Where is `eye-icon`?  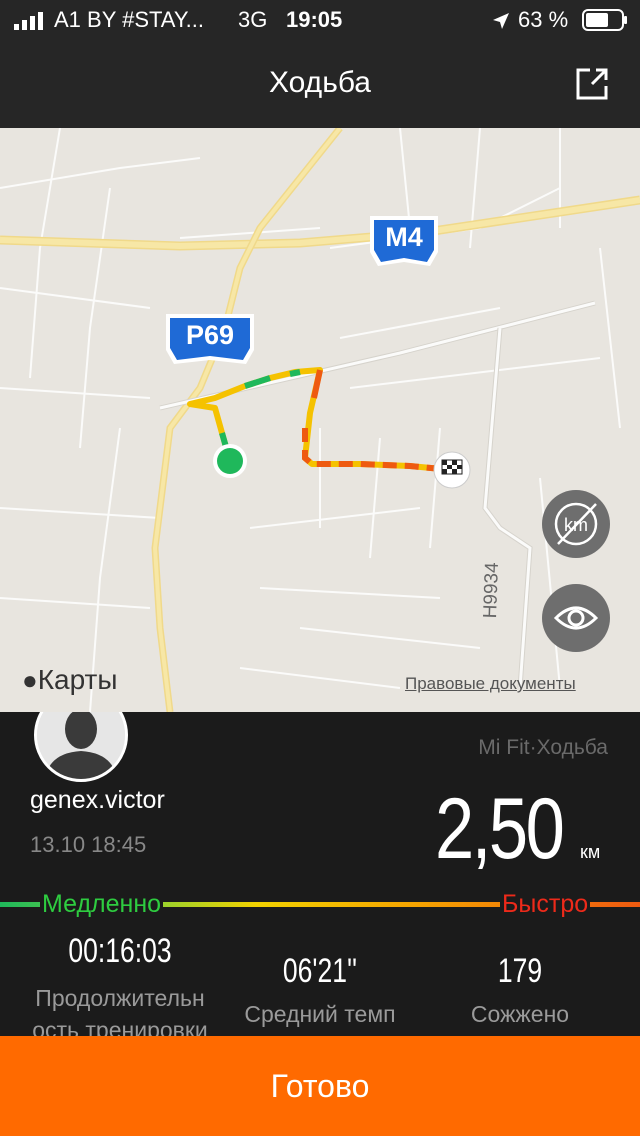
eye-icon is located at coordinates (576, 618).